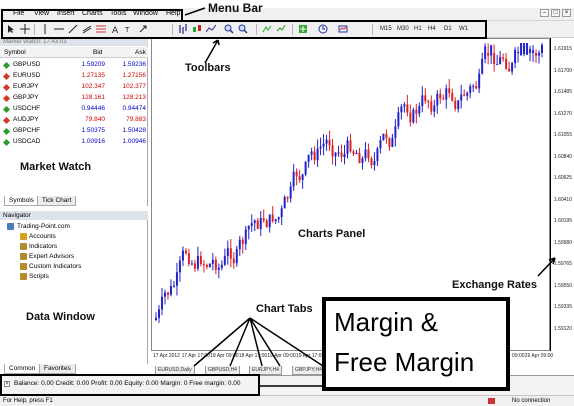 The width and height of the screenshot is (574, 406). Describe the element at coordinates (284, 309) in the screenshot. I see `annotation-chart-tabs: Chart Tabs` at that location.